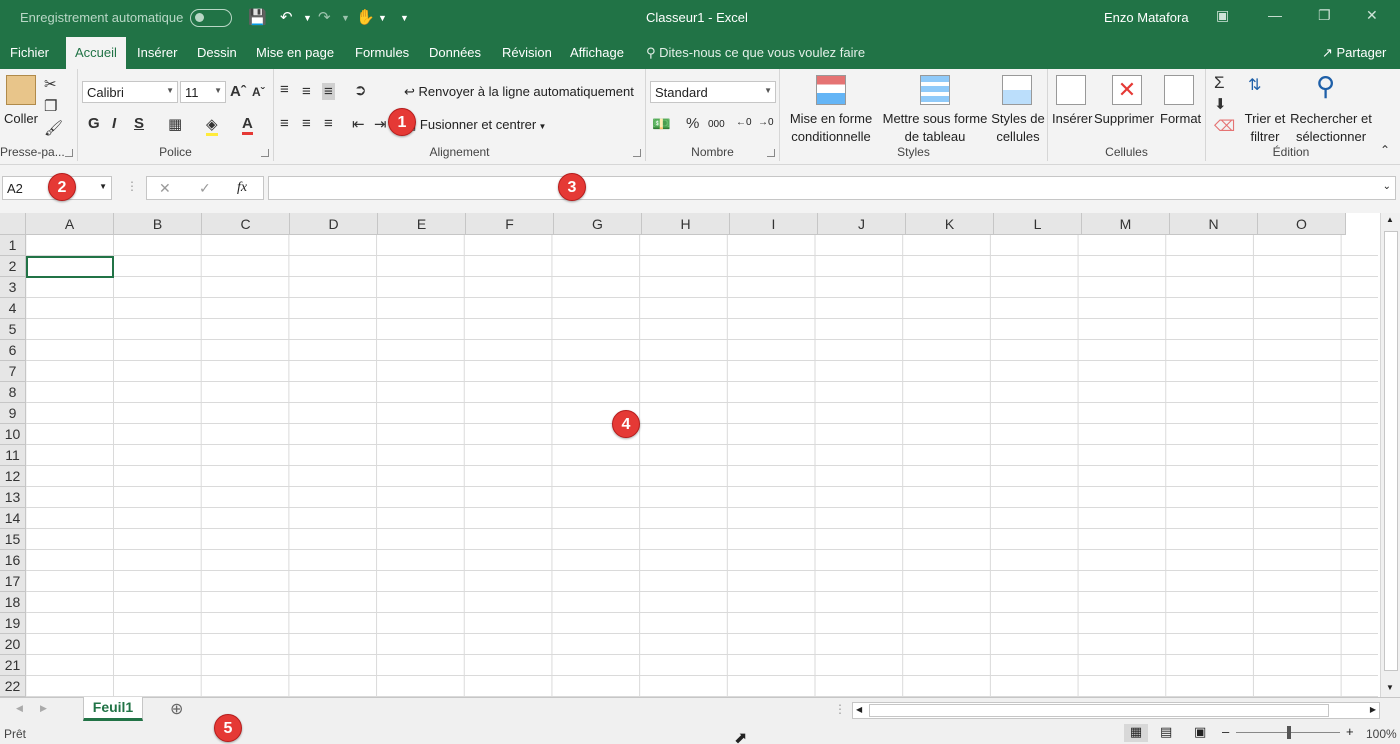  I want to click on row-header: 22, so click(13, 686).